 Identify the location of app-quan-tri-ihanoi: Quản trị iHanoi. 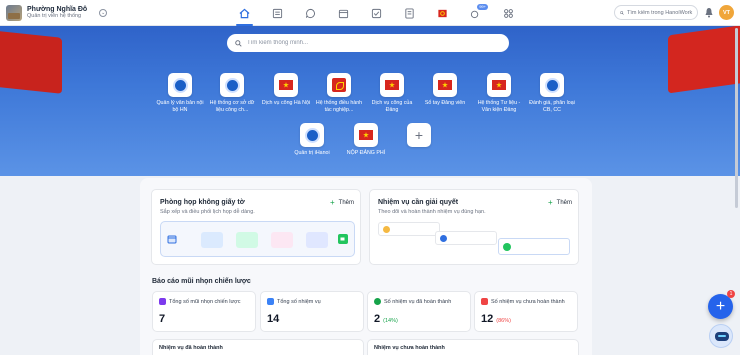
(312, 140).